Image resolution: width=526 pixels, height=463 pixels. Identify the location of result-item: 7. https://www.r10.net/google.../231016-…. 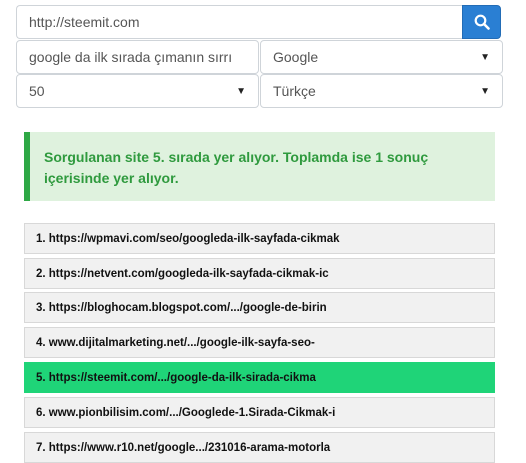
(259, 447).